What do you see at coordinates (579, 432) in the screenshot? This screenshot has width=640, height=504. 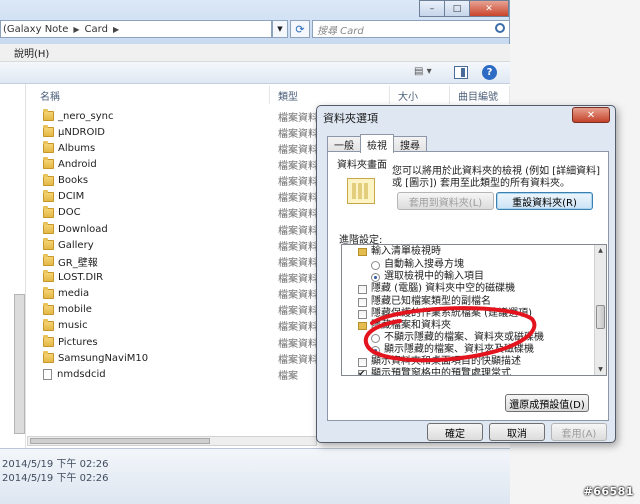 I see `apply-button: 套用(A)` at bounding box center [579, 432].